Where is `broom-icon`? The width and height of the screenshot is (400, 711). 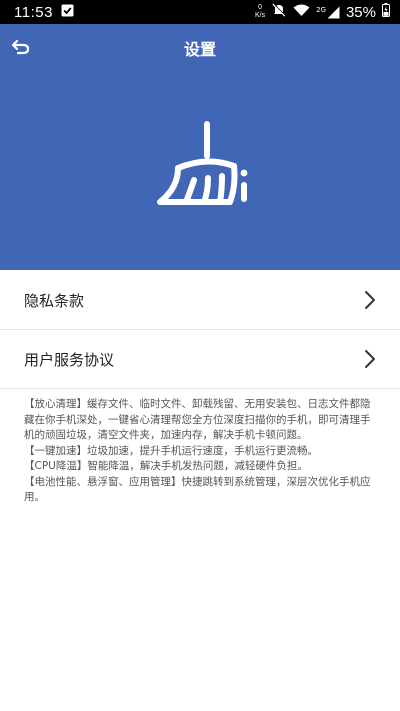 broom-icon is located at coordinates (205, 166).